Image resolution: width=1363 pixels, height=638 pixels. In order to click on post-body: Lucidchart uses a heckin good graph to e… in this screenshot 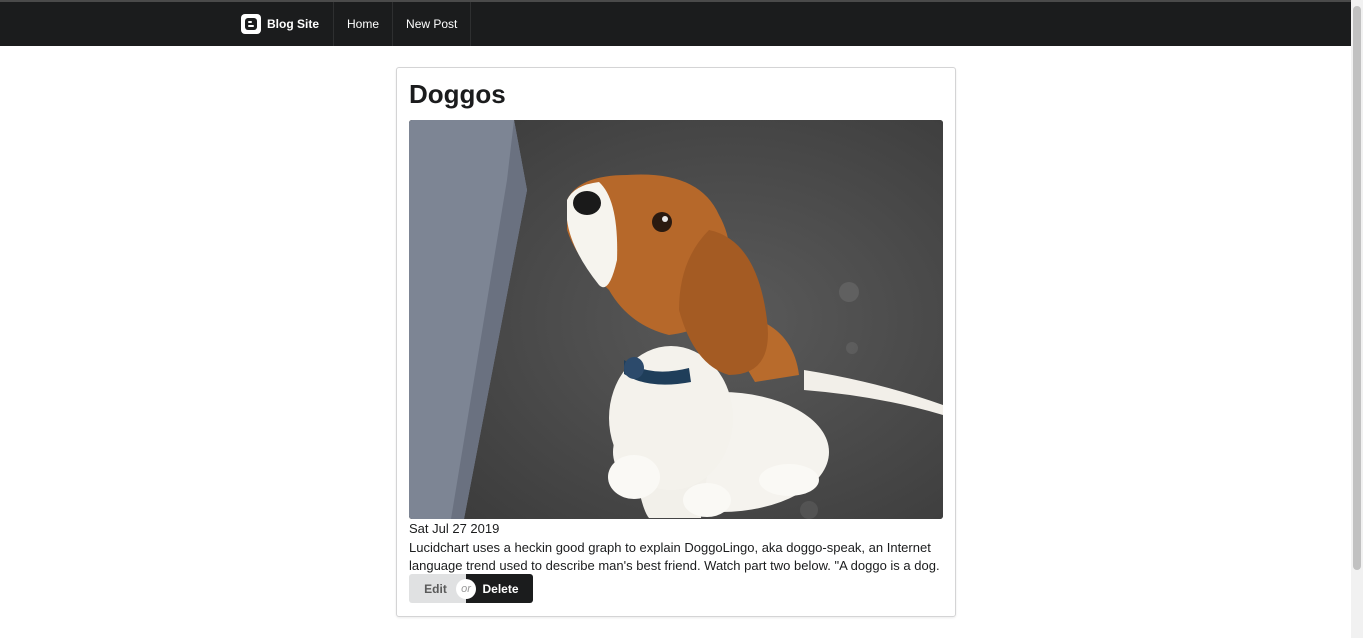, I will do `click(674, 556)`.